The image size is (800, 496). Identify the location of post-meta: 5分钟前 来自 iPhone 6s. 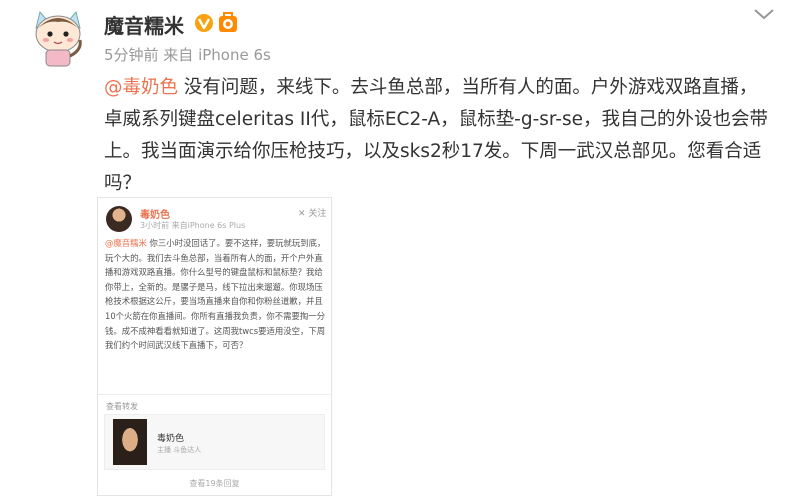
(187, 55).